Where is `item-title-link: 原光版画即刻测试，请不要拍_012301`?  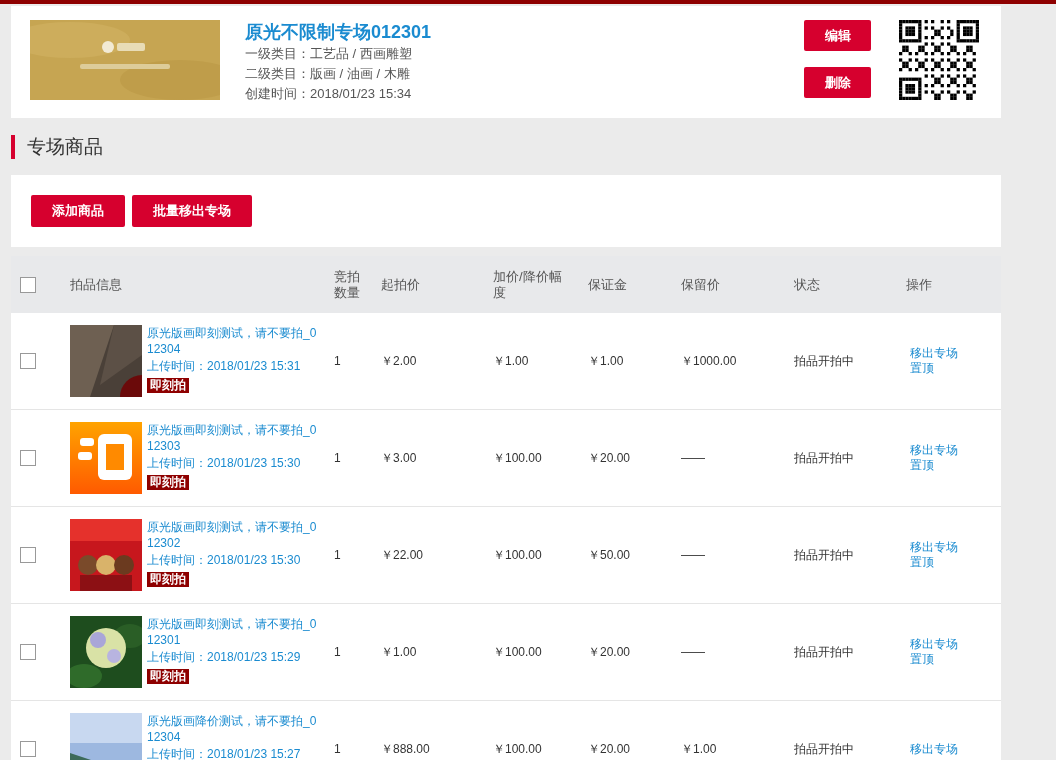 item-title-link: 原光版画即刻测试，请不要拍_012301 is located at coordinates (233, 632).